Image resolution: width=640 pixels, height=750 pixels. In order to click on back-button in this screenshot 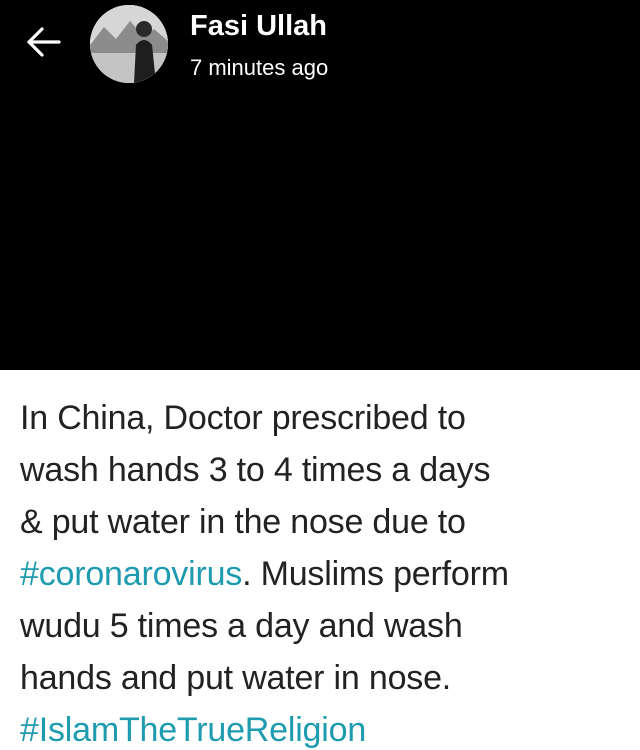, I will do `click(44, 42)`.